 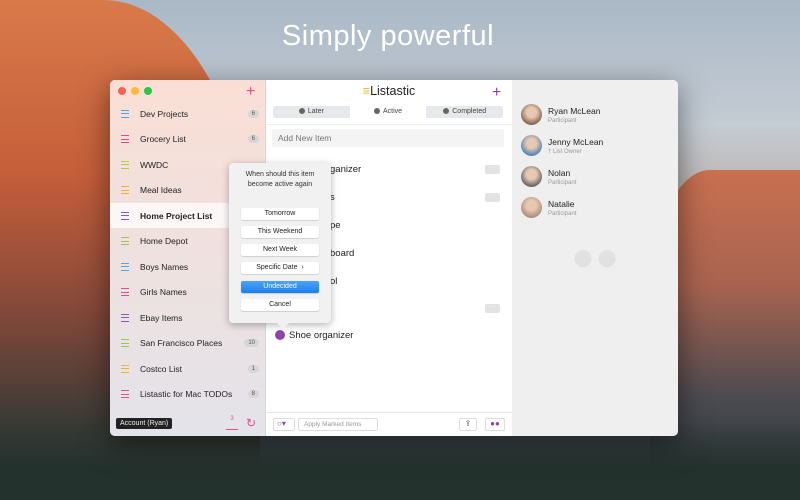 I want to click on close-button, so click(x=122, y=91).